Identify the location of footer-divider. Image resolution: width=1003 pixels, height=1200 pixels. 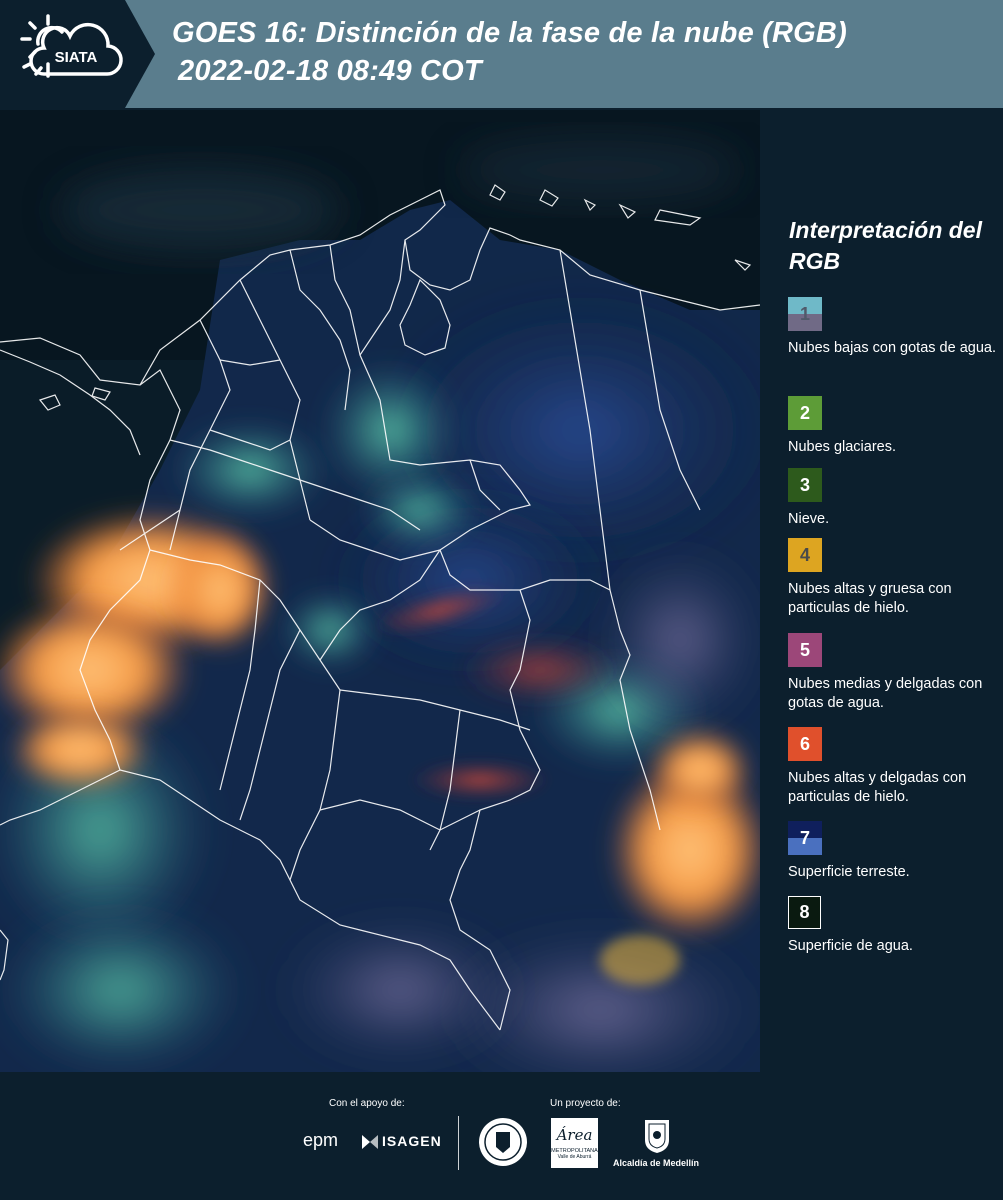
(458, 1143).